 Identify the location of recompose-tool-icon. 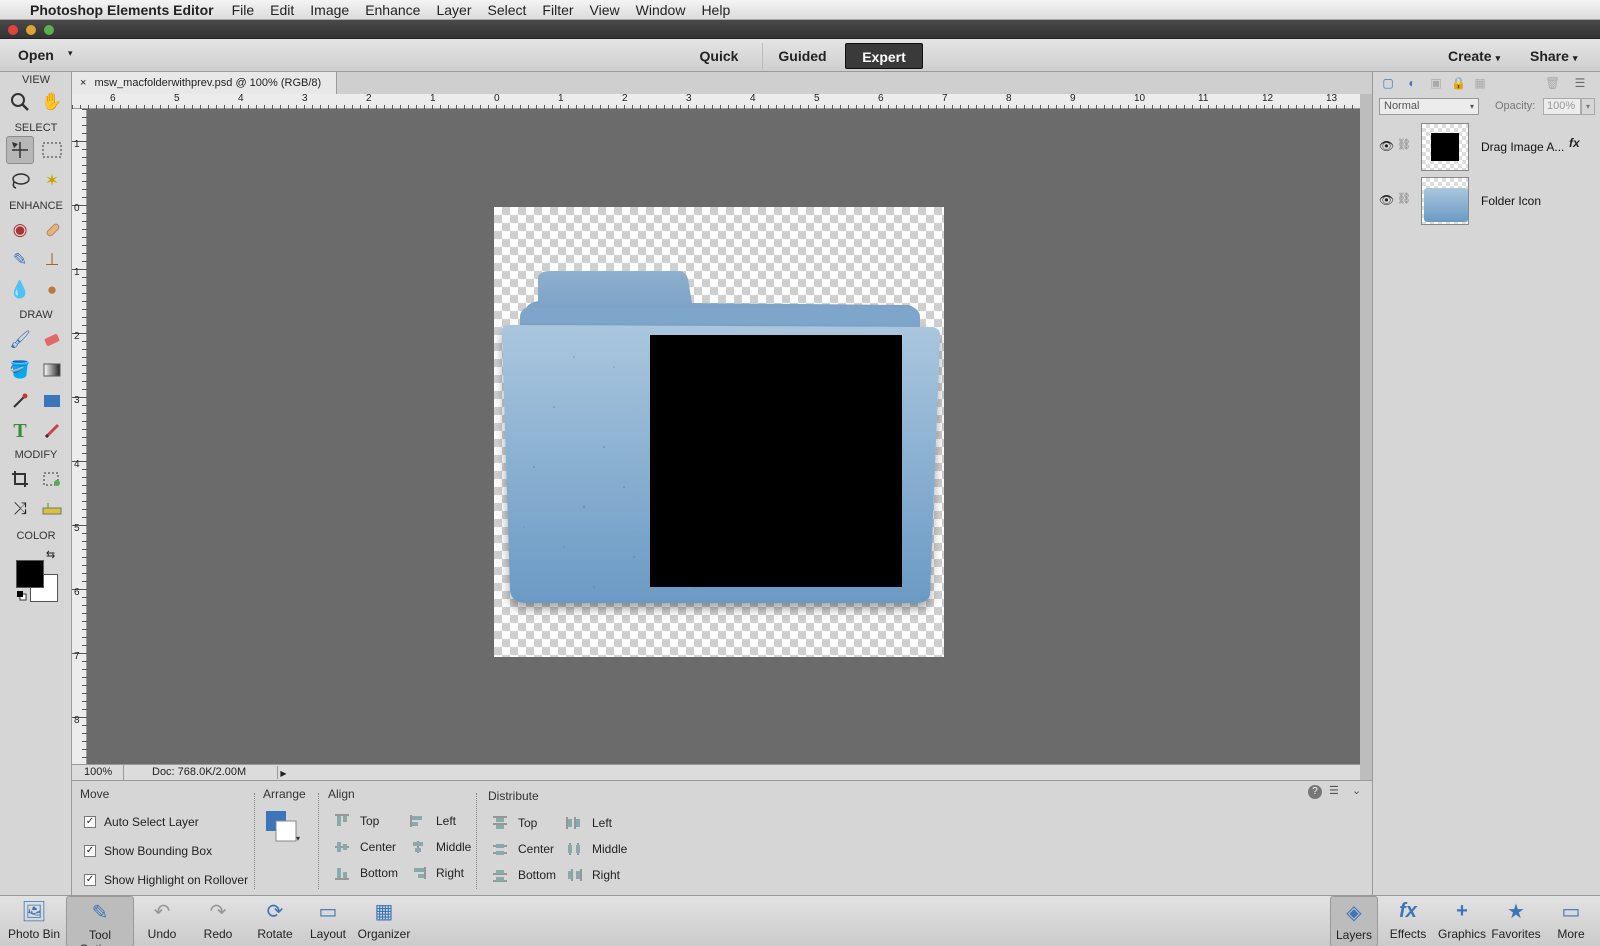
(52, 479).